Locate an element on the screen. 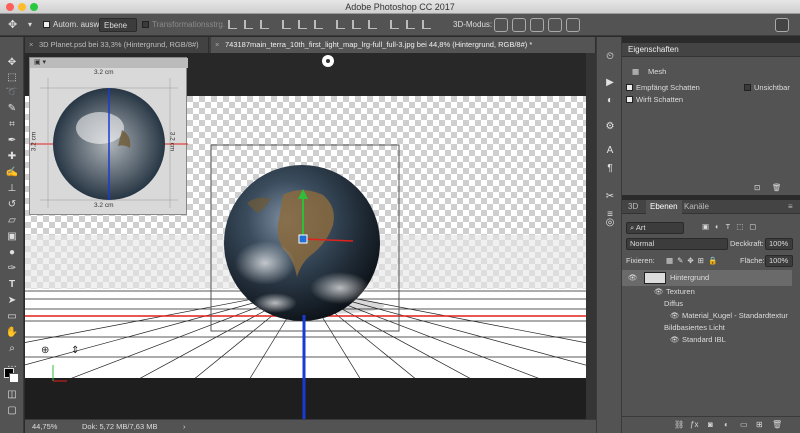  window-title: Adobe Photoshop CC 2017 is located at coordinates (400, 7).